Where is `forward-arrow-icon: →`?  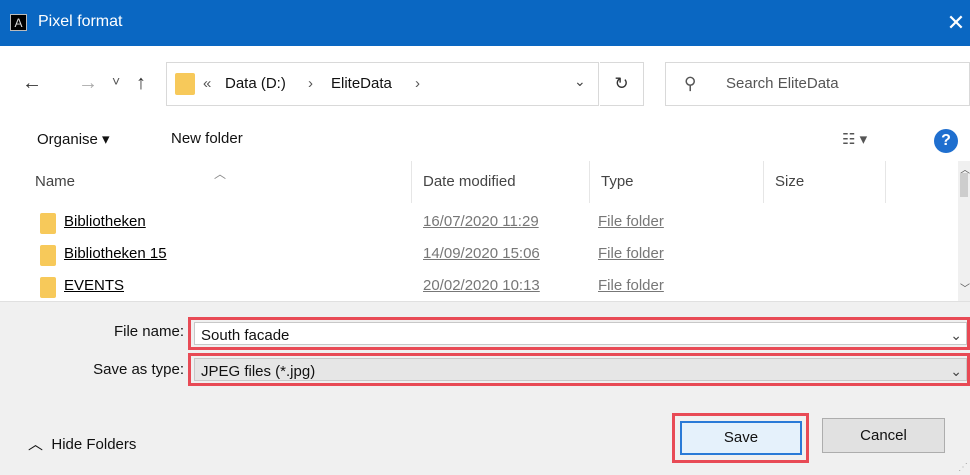
forward-arrow-icon: → is located at coordinates (88, 83).